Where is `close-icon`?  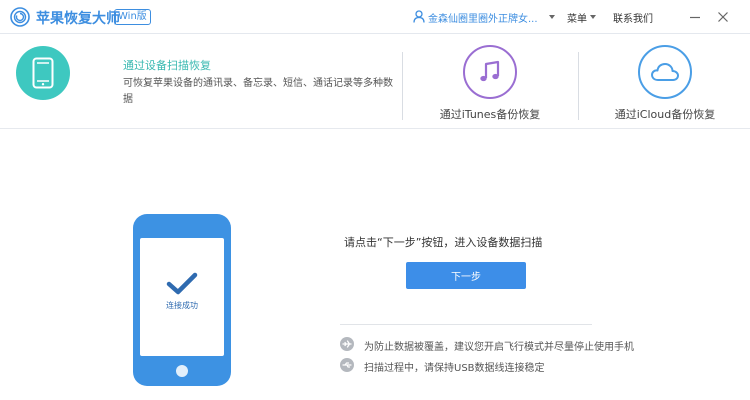 close-icon is located at coordinates (723, 17).